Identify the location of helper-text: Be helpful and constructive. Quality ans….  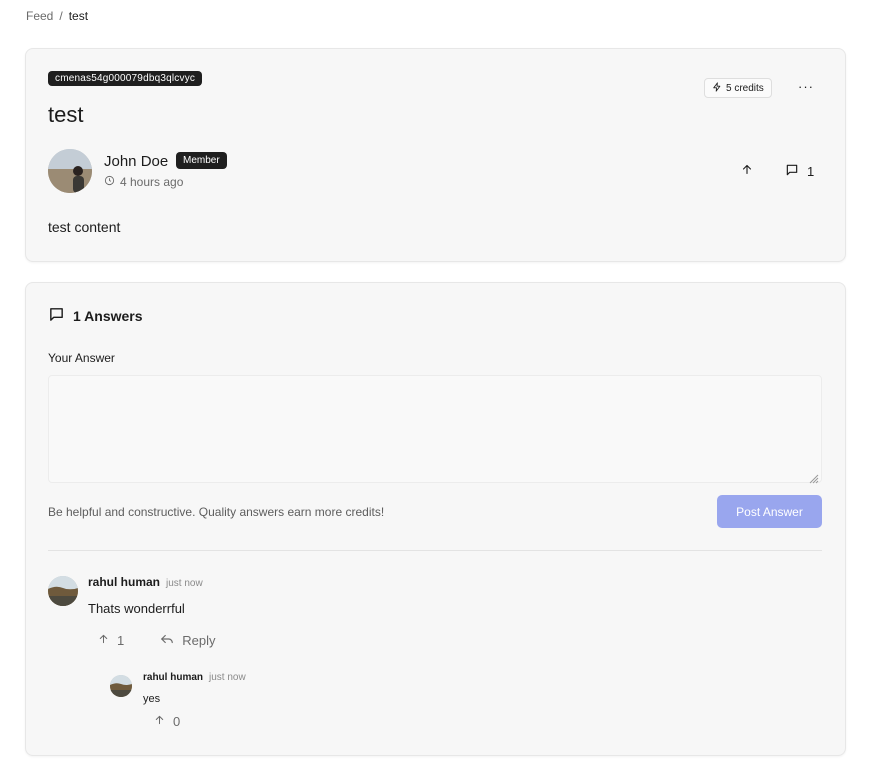
(216, 512).